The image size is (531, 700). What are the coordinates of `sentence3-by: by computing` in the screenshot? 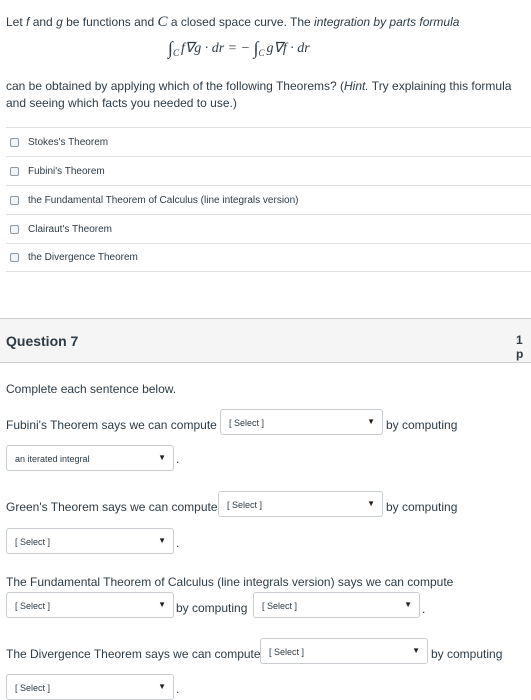 It's located at (212, 608).